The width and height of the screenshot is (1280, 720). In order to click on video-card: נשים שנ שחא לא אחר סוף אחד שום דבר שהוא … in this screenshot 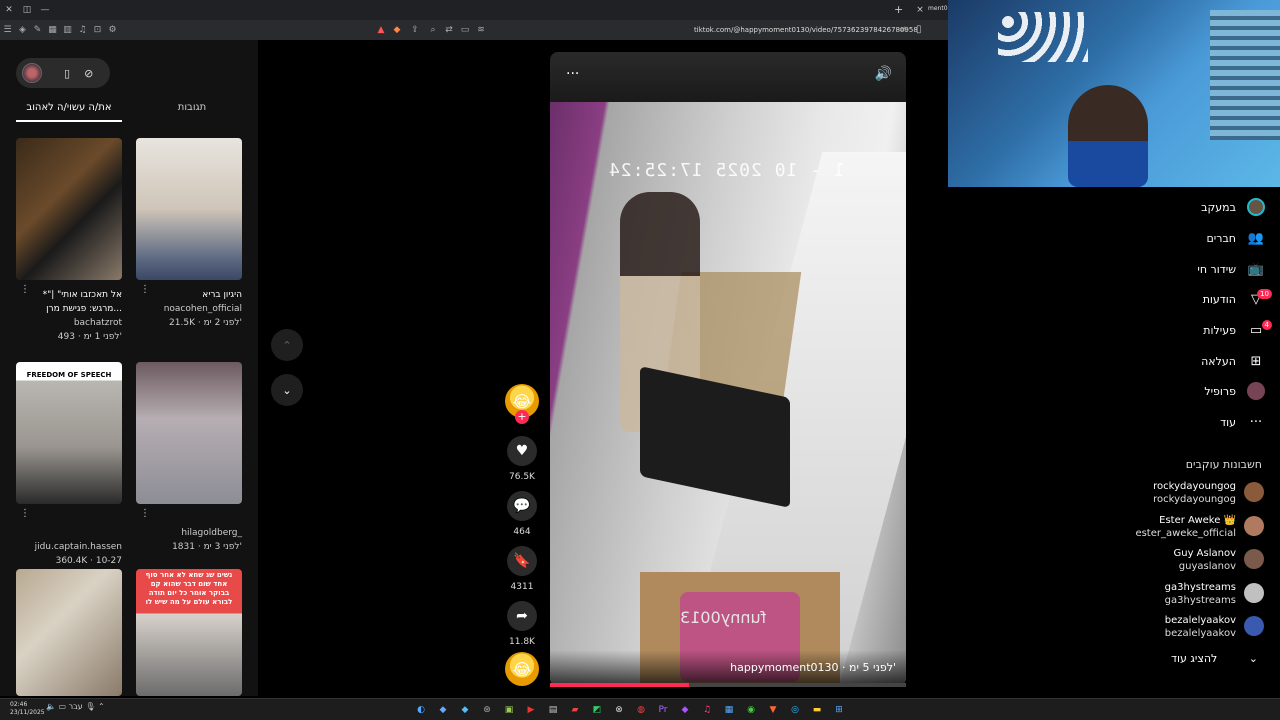, I will do `click(189, 632)`.